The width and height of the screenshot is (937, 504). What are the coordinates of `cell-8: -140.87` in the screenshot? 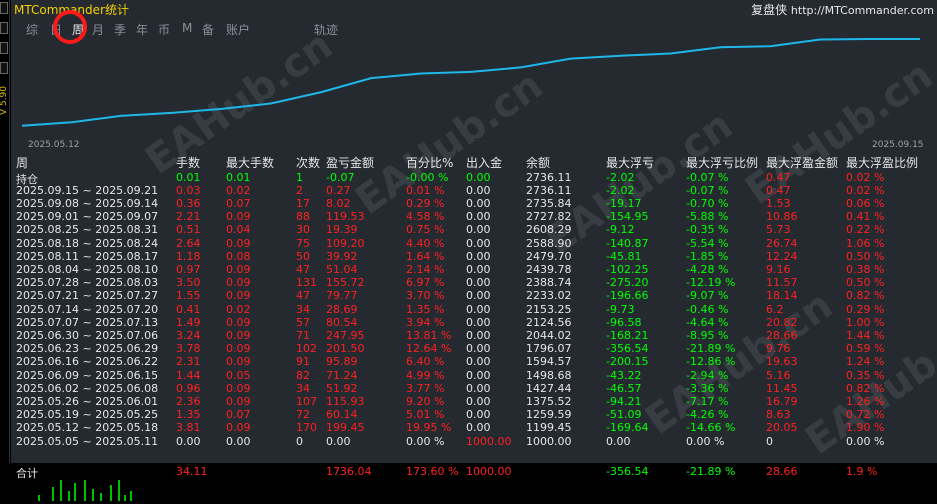 It's located at (627, 243).